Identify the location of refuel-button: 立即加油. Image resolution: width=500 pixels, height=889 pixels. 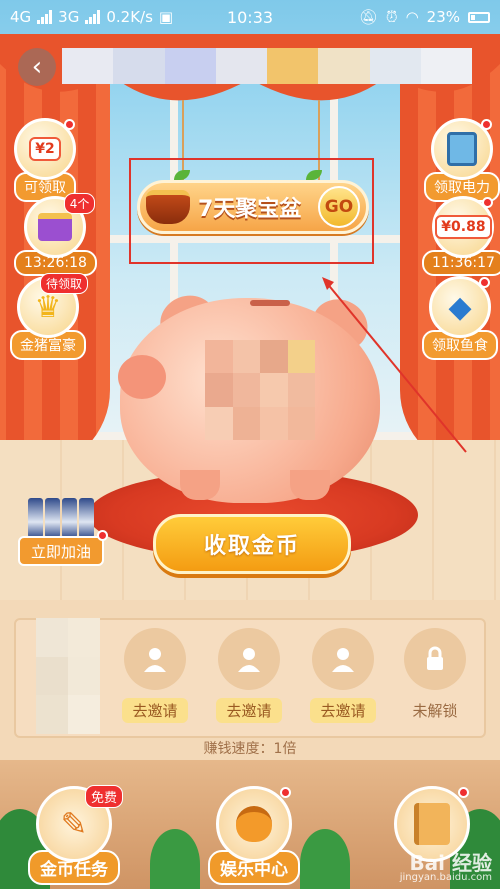
(61, 551).